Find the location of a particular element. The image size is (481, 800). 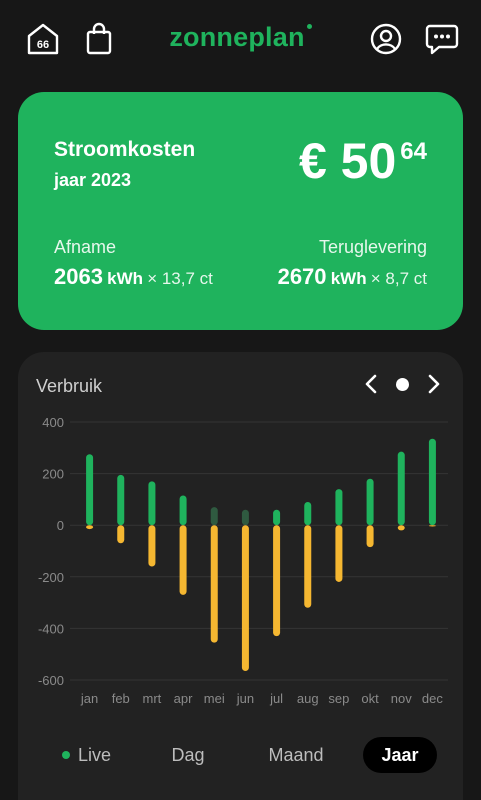

amount-main: € 50 is located at coordinates (347, 161).